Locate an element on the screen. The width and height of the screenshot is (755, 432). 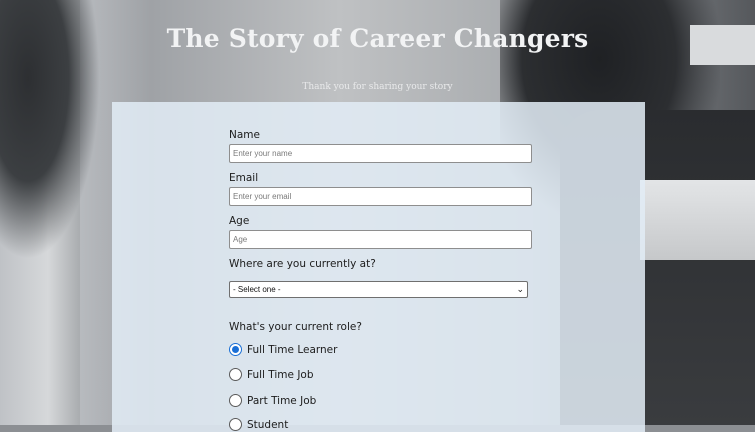
location-select: - Select one - ⌄ is located at coordinates (378, 289).